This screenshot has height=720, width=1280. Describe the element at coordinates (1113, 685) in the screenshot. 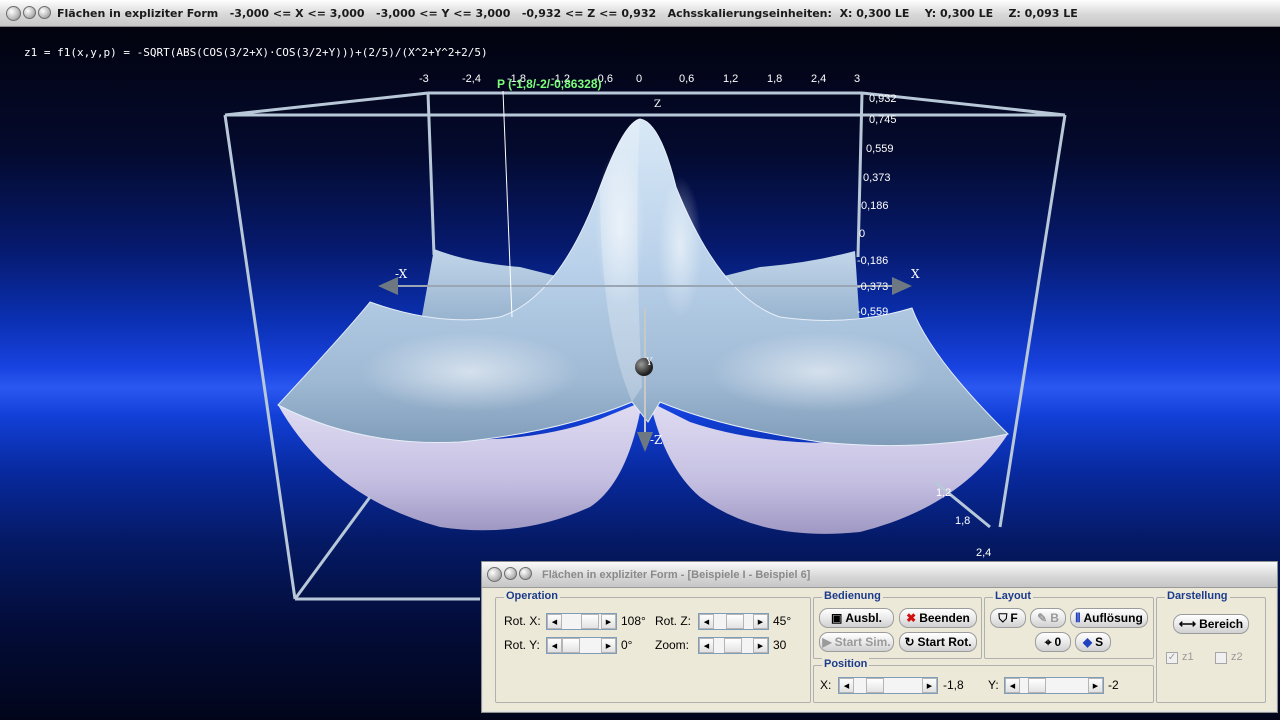

I see `position-y-value: -2` at that location.